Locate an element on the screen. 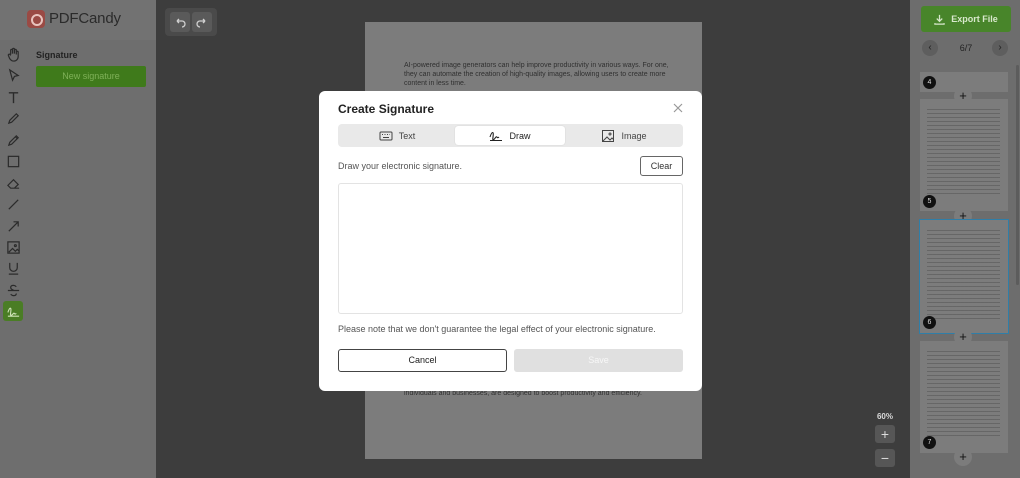 This screenshot has height=478, width=1020. hand-icon is located at coordinates (13, 54).